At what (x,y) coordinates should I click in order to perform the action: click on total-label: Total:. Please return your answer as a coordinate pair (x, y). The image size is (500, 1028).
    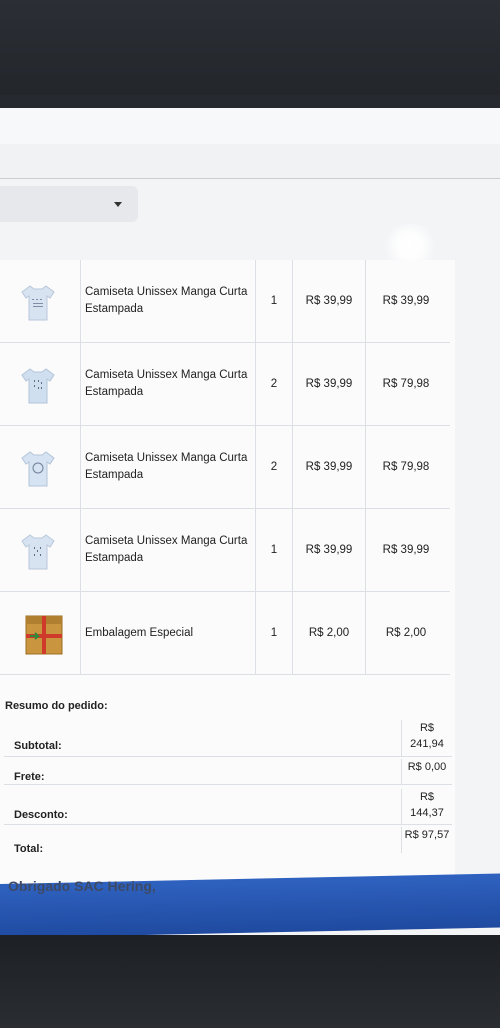
    Looking at the image, I should click on (29, 849).